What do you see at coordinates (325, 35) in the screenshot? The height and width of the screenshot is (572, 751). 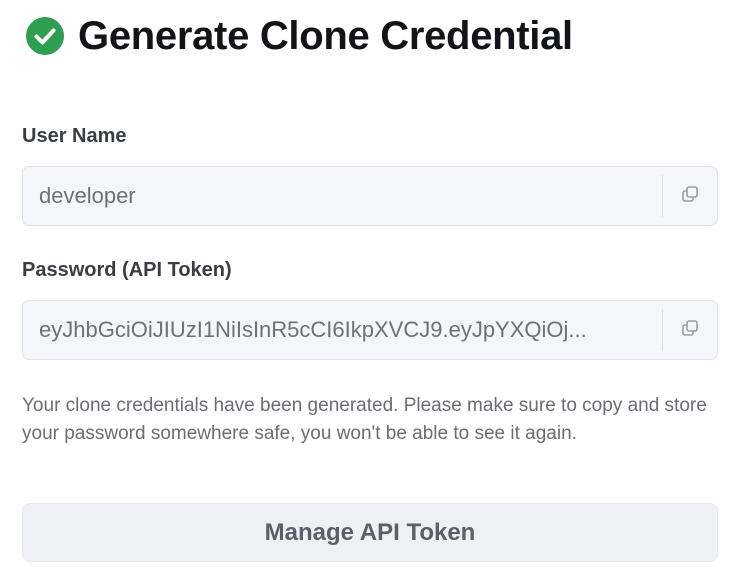 I see `dialog-title: Generate Clone Credential` at bounding box center [325, 35].